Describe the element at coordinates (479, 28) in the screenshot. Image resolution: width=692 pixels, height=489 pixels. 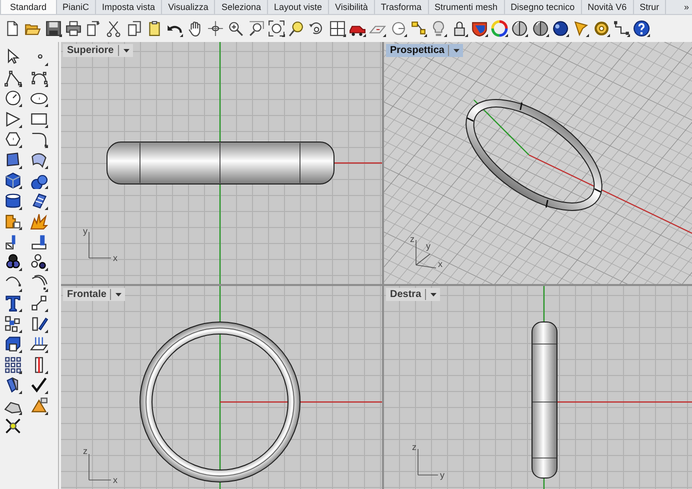
I see `shield-icon` at that location.